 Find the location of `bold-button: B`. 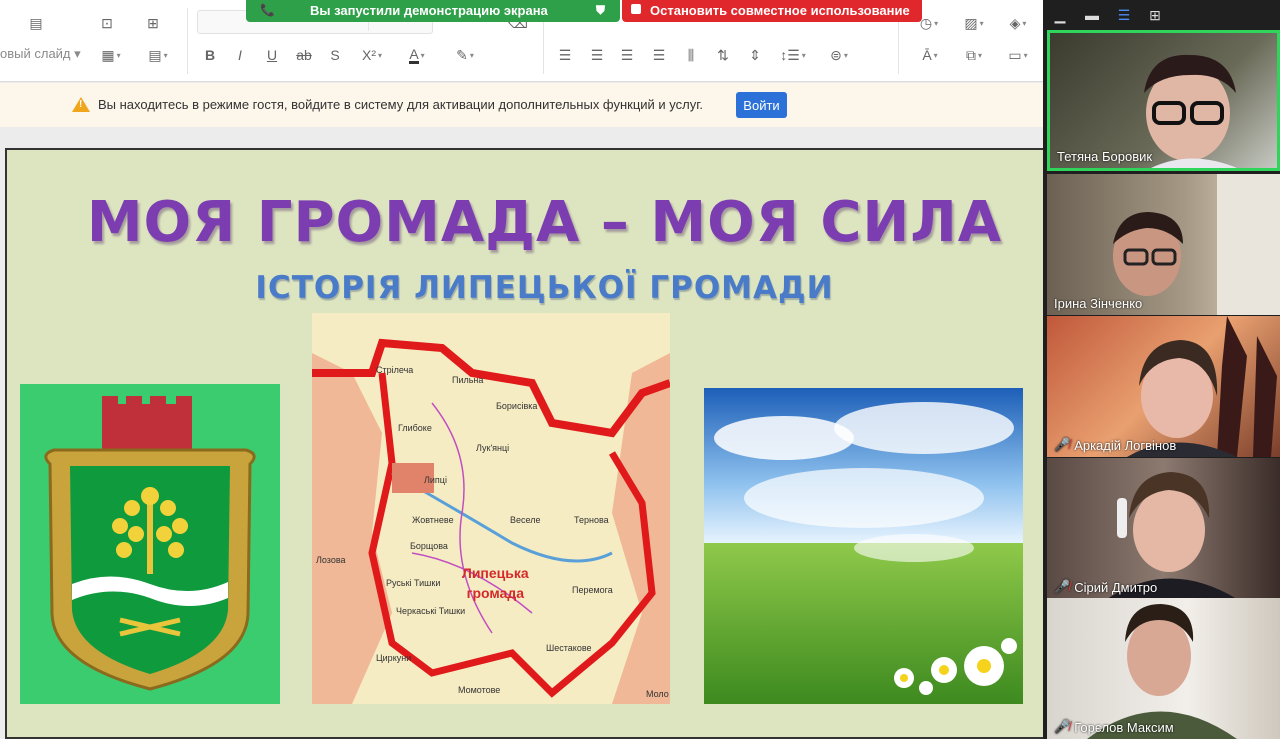

bold-button: B is located at coordinates (210, 55).